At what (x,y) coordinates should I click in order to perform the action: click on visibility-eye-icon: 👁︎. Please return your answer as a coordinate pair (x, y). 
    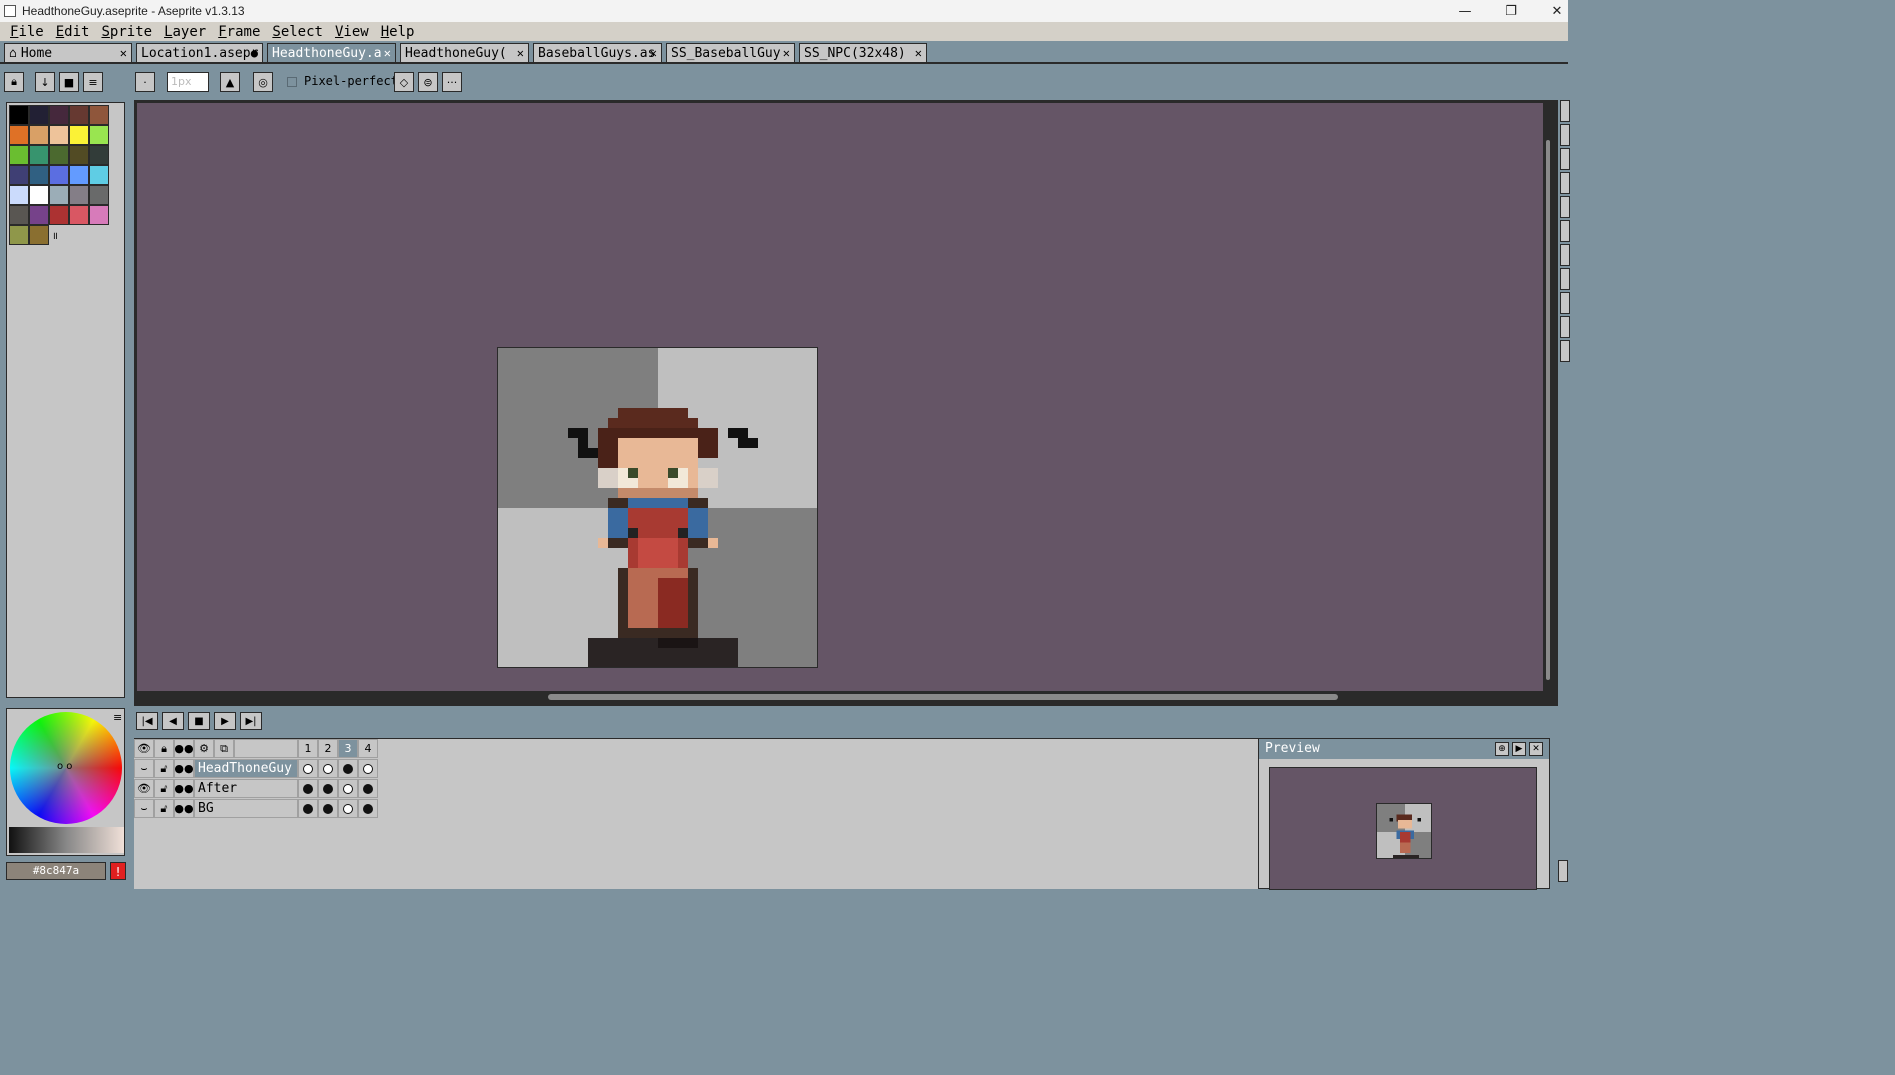
    Looking at the image, I should click on (144, 788).